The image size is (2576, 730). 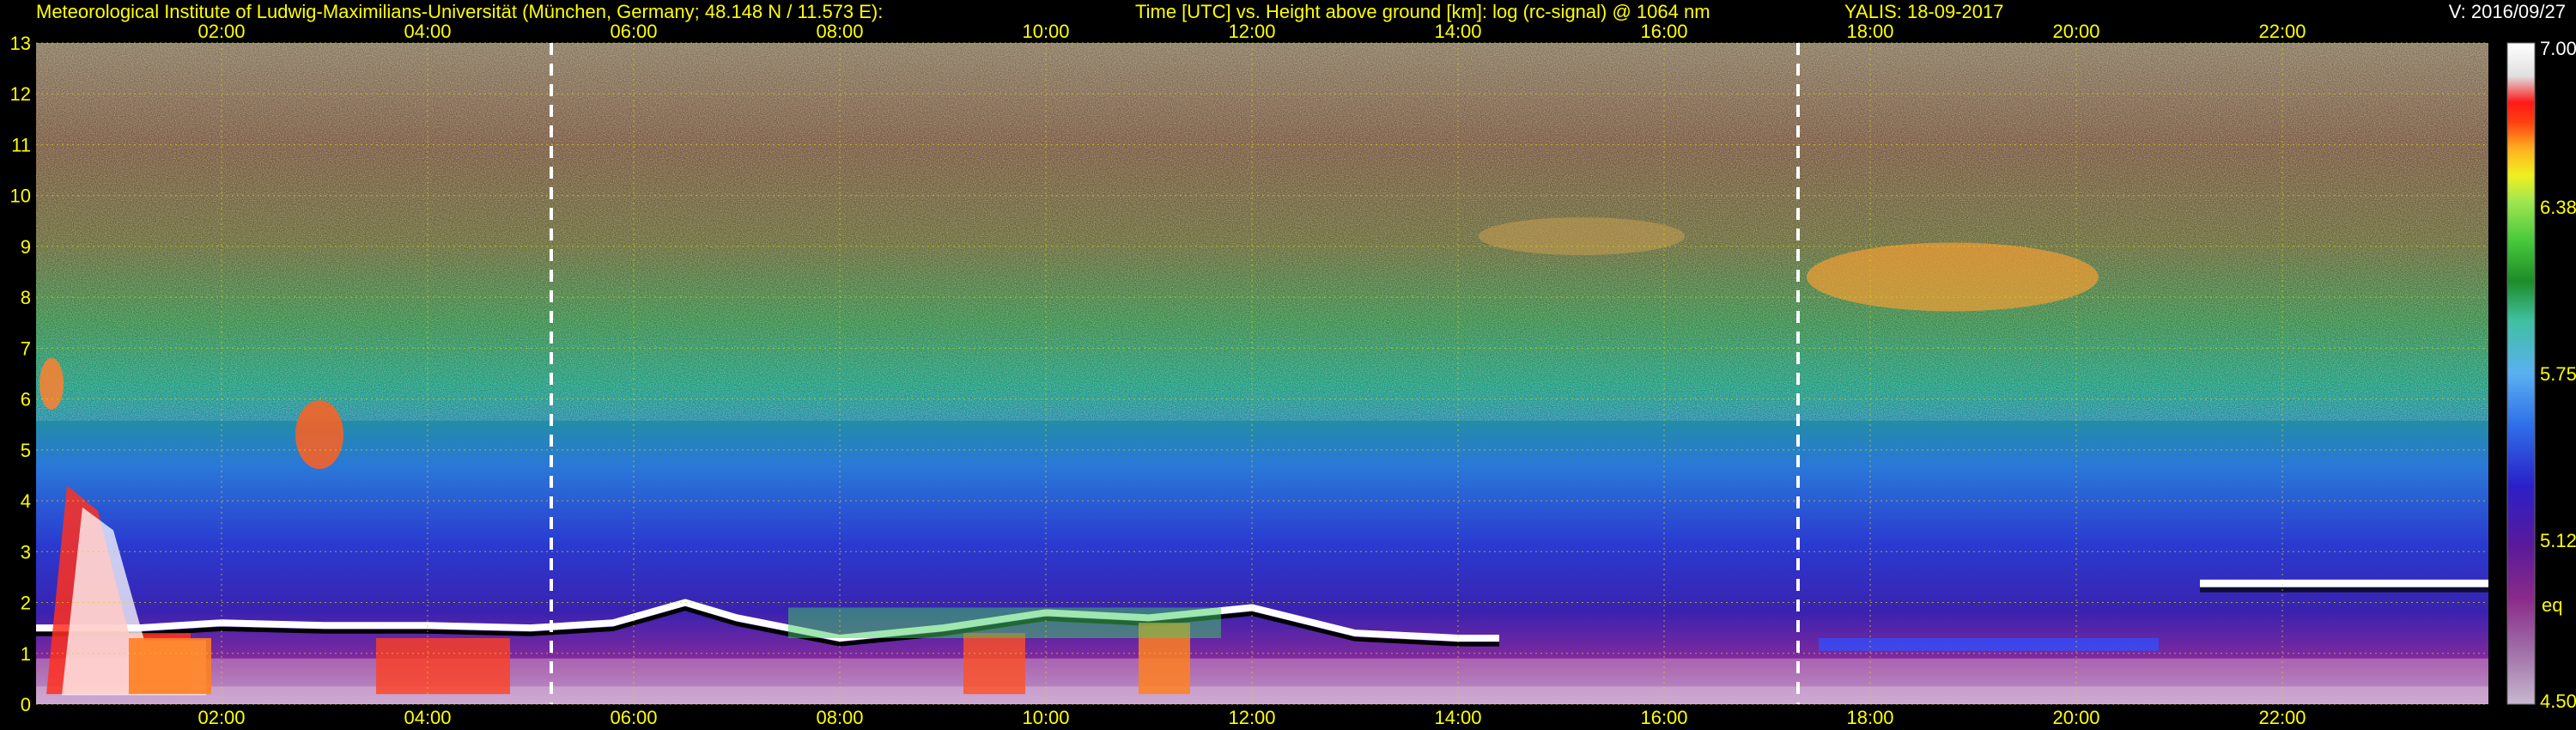 I want to click on y-tick-10: 10, so click(x=21, y=196).